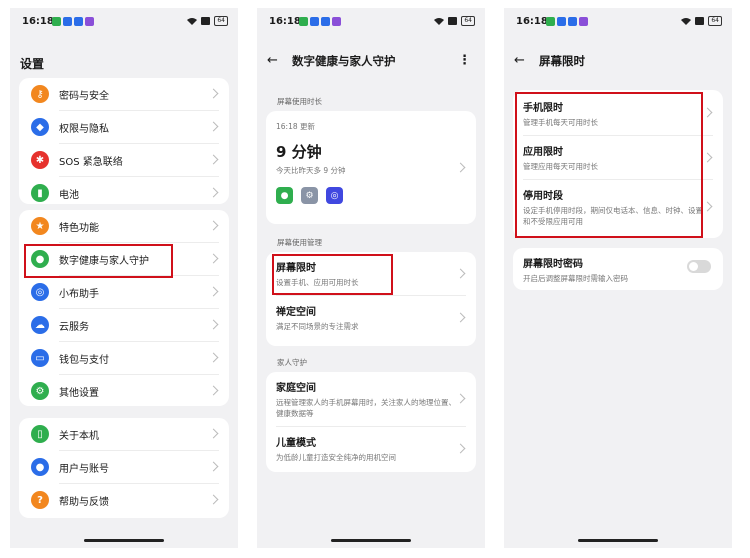  I want to click on settings-item: ▭ 钱包与支付, so click(124, 358).